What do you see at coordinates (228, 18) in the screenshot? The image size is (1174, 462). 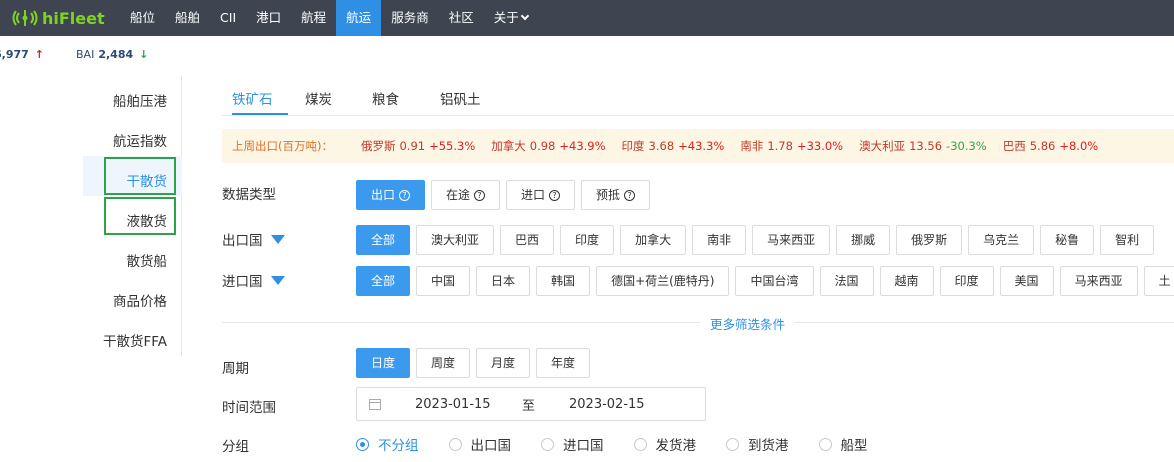 I see `nav-item-cii: CII` at bounding box center [228, 18].